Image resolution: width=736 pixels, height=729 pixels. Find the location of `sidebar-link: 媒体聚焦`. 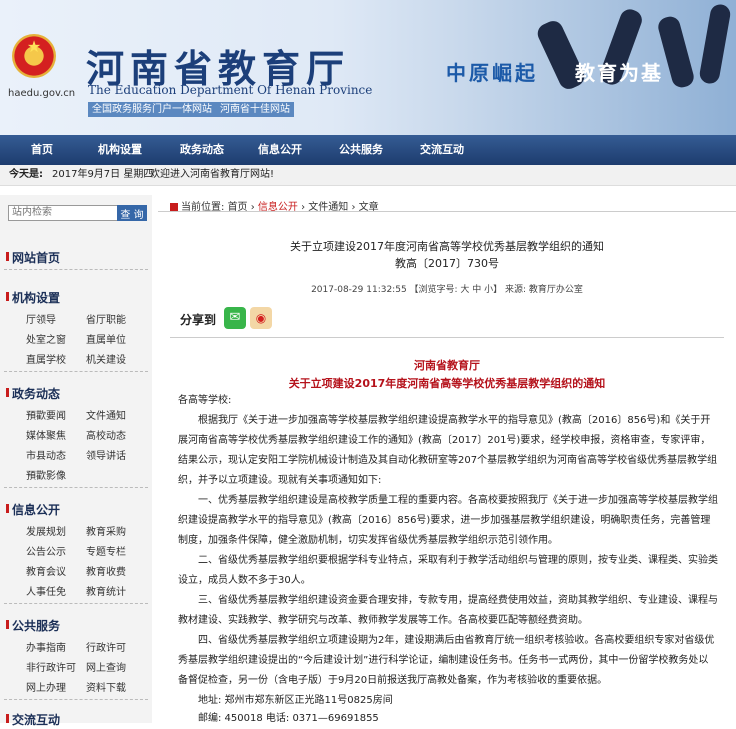

sidebar-link: 媒体聚焦 is located at coordinates (46, 434).